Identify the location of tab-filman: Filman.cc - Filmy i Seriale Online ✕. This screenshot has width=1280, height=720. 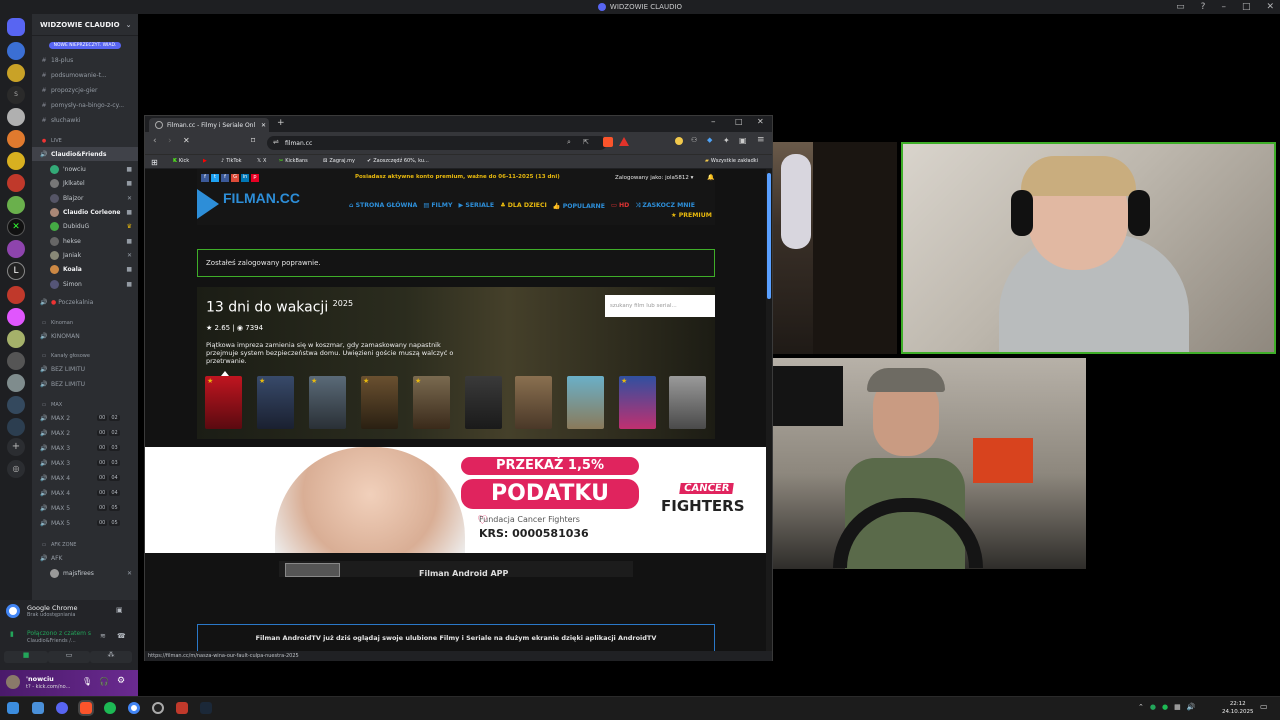
(209, 125).